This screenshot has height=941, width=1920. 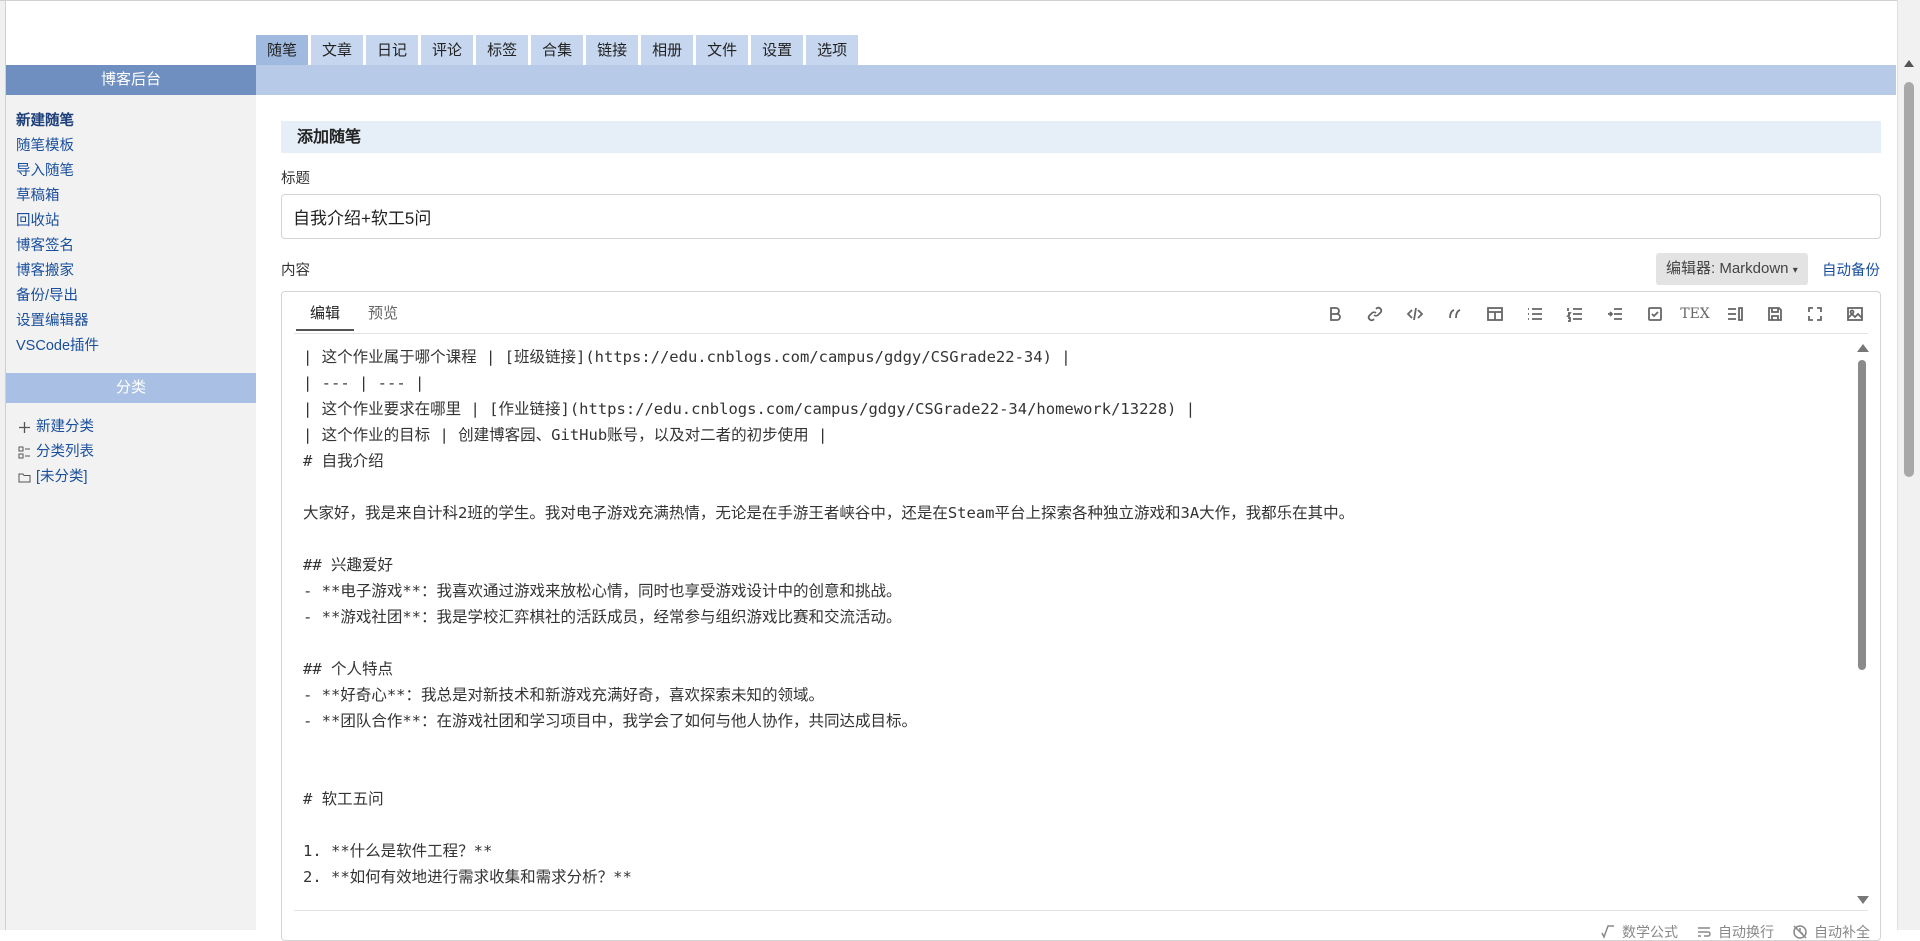 What do you see at coordinates (24, 452) in the screenshot?
I see `list-icon` at bounding box center [24, 452].